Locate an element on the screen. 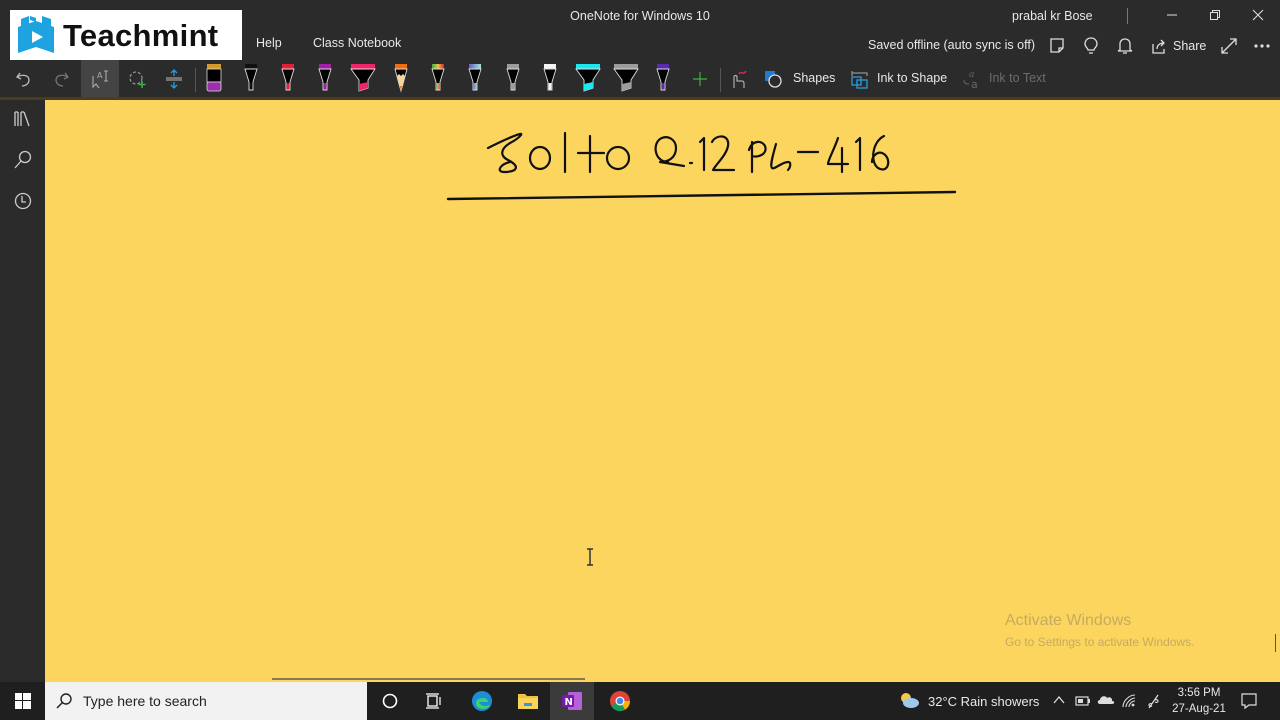 The image size is (1280, 720). share-button: Share is located at coordinates (1178, 46).